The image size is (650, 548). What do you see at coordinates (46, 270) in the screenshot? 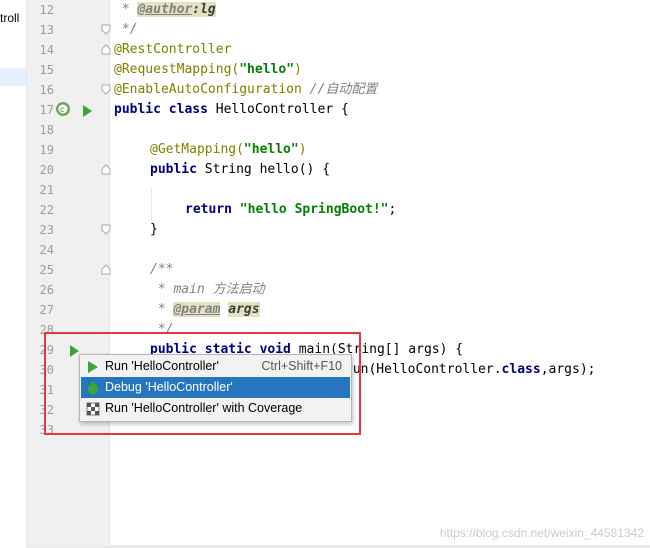
I see `line-number: 25` at bounding box center [46, 270].